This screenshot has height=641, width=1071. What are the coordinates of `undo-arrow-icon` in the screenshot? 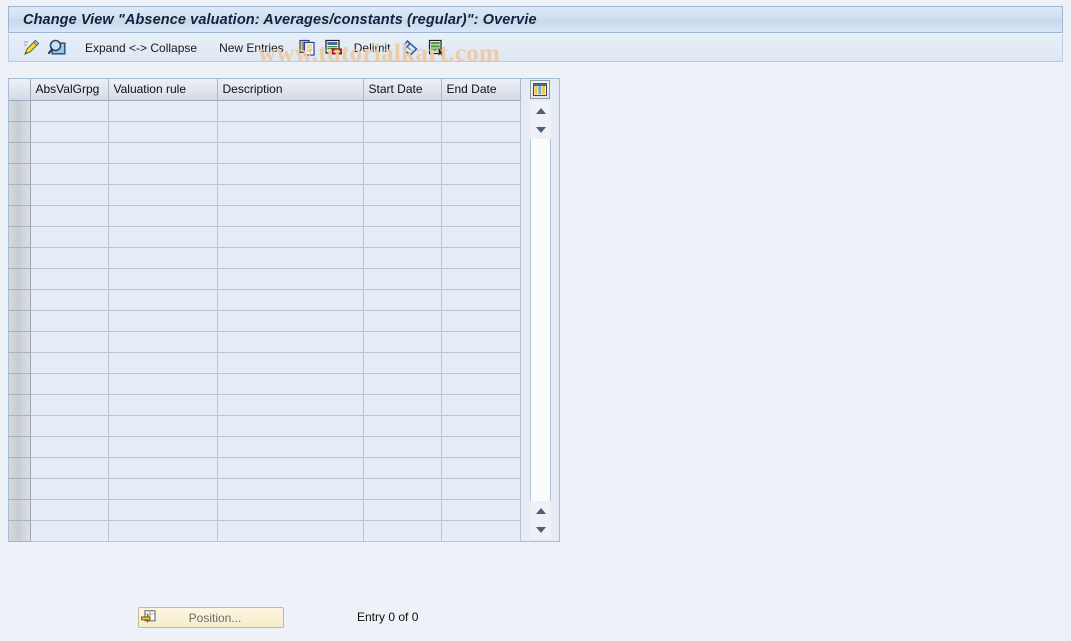 It's located at (410, 48).